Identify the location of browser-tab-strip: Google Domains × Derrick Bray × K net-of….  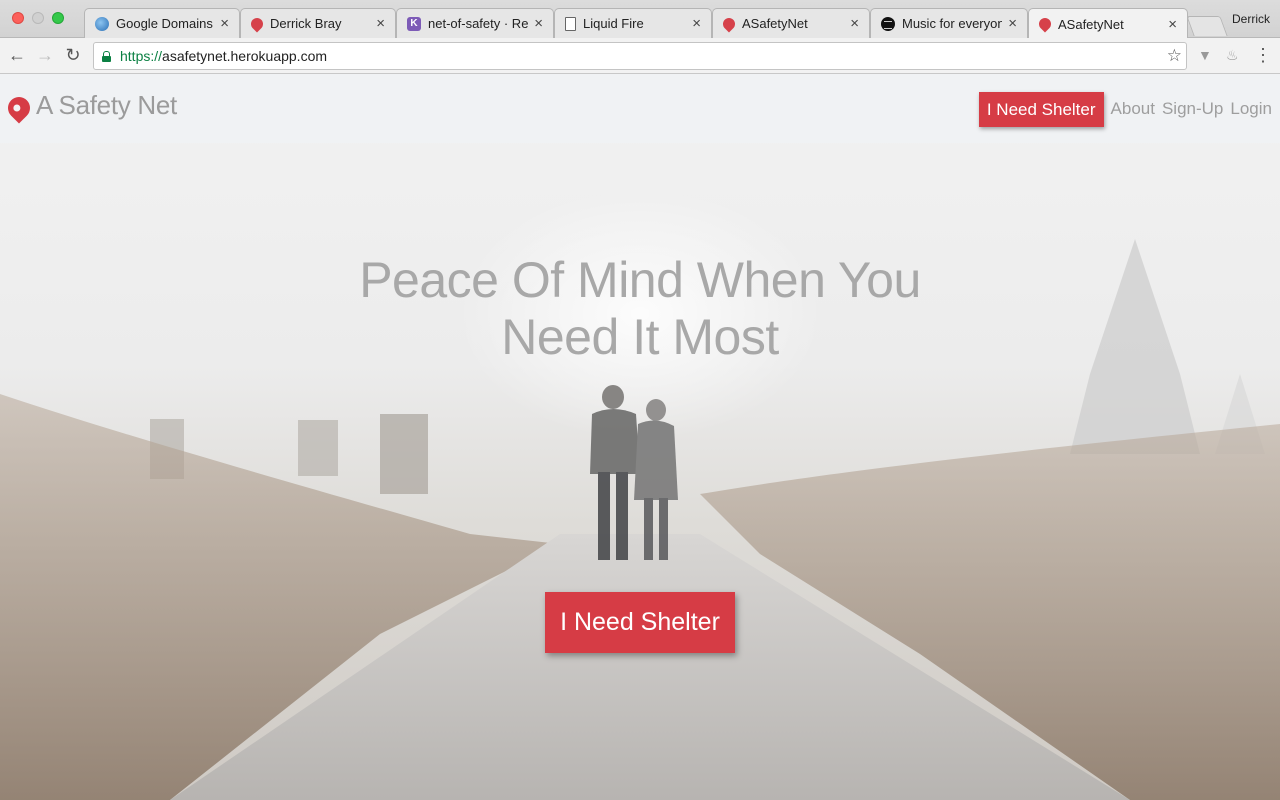
(640, 19).